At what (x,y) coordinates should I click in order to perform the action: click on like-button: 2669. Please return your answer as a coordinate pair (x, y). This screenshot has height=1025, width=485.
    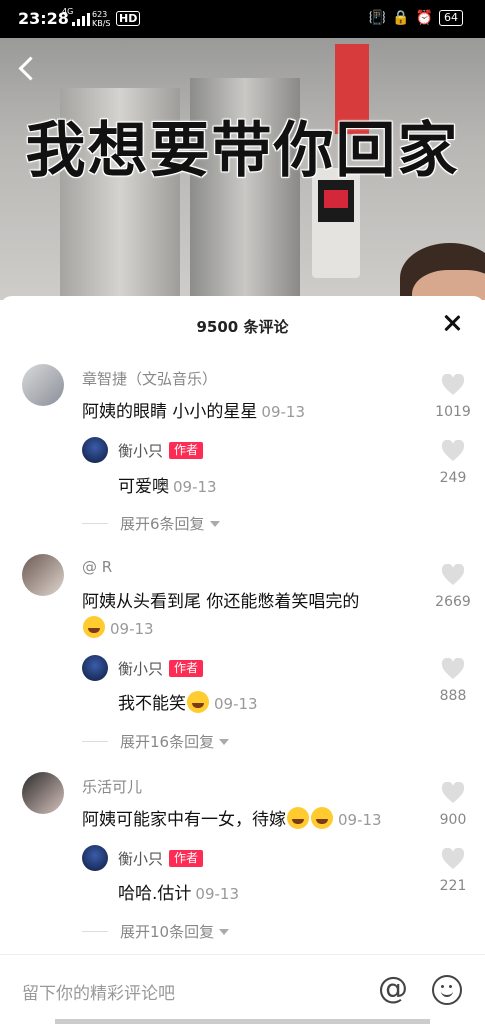
    Looking at the image, I should click on (453, 586).